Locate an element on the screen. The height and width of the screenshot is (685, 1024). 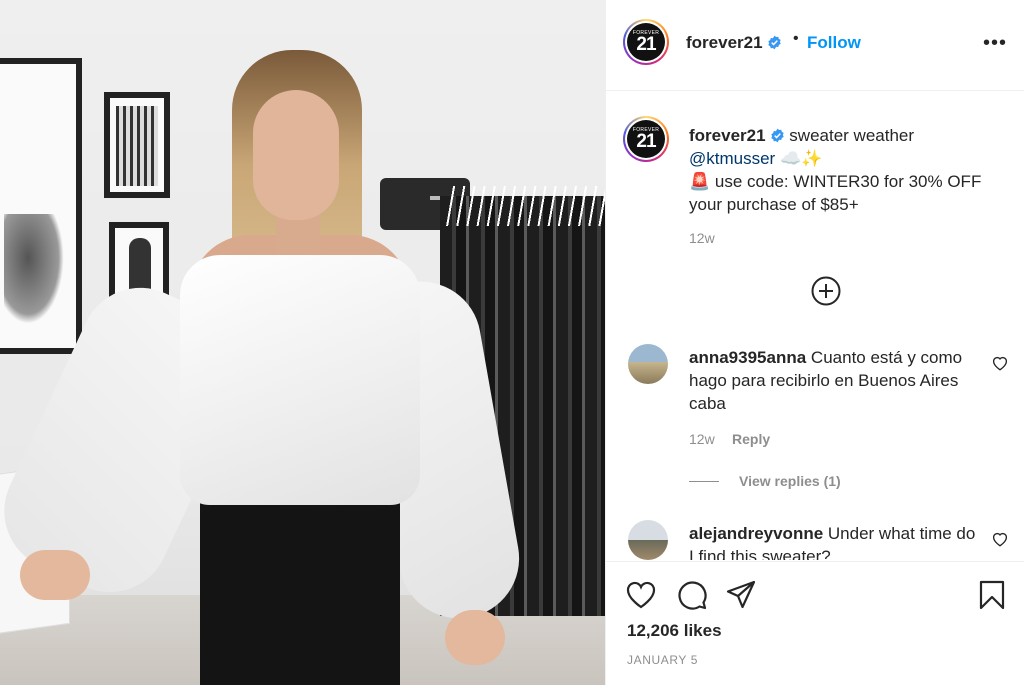
alarm-emoji: 🚨 is located at coordinates (700, 181).